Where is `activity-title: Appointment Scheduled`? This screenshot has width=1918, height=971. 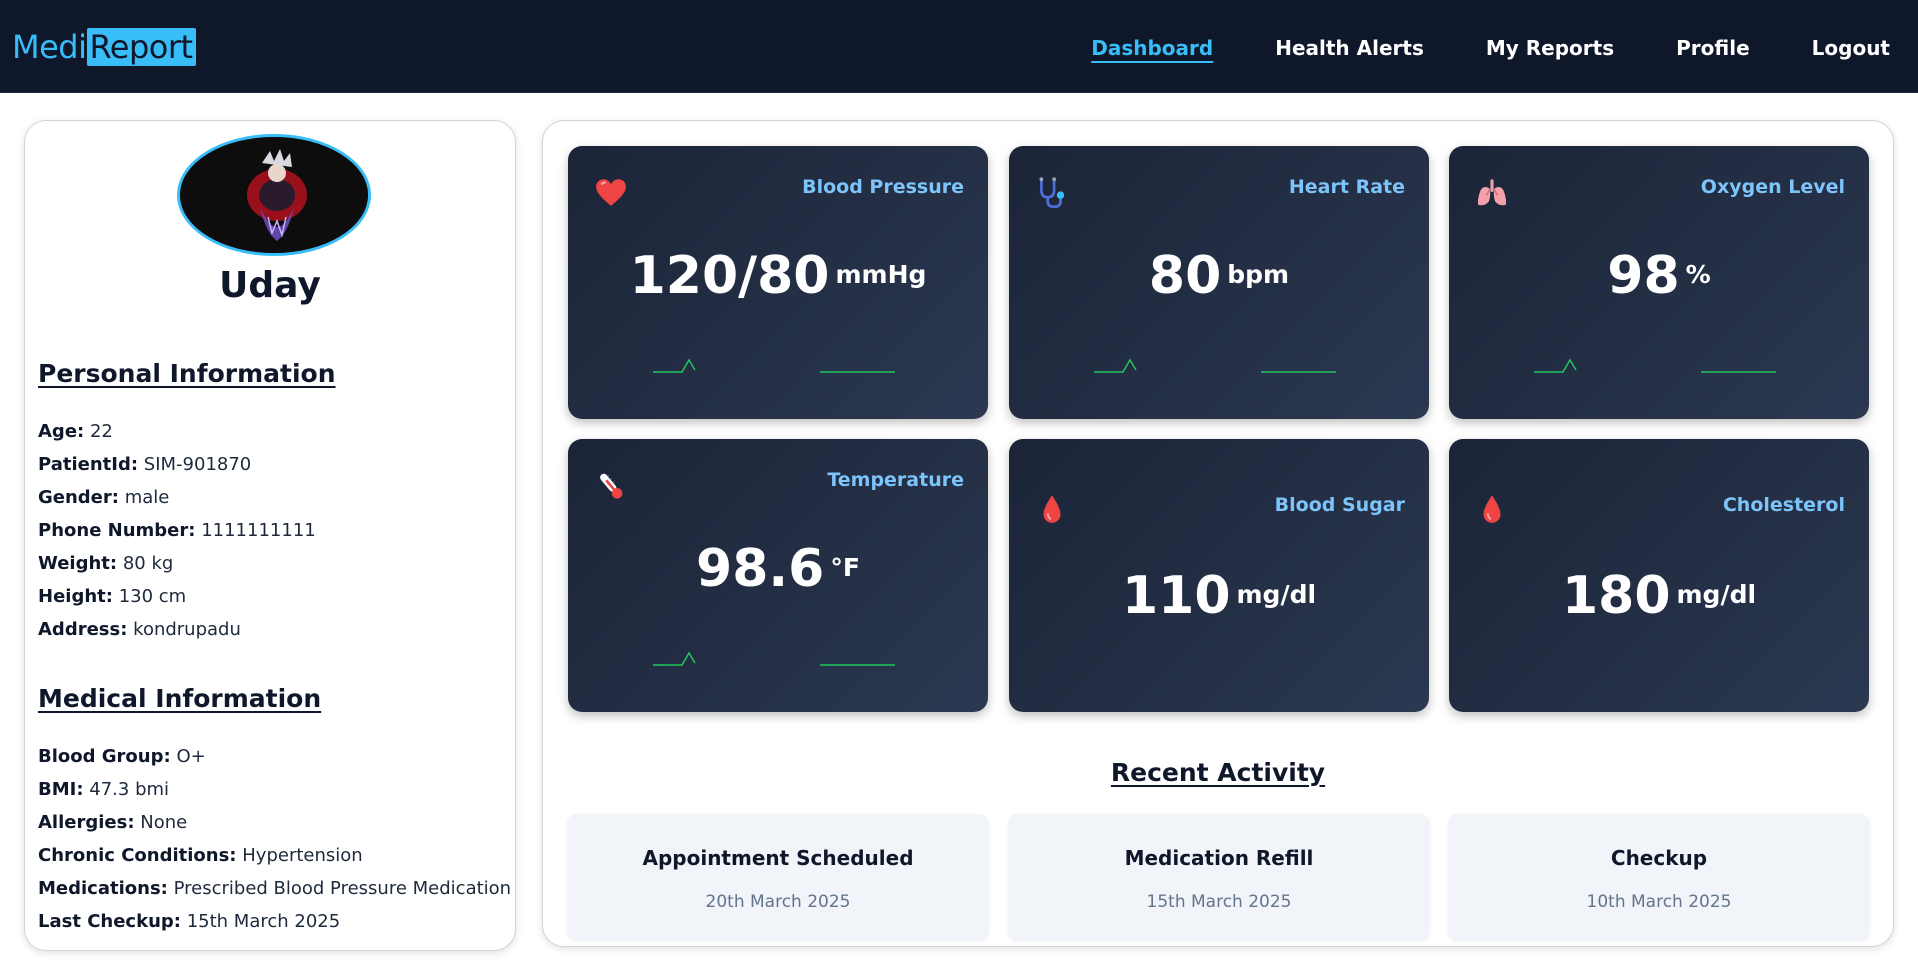 activity-title: Appointment Scheduled is located at coordinates (778, 858).